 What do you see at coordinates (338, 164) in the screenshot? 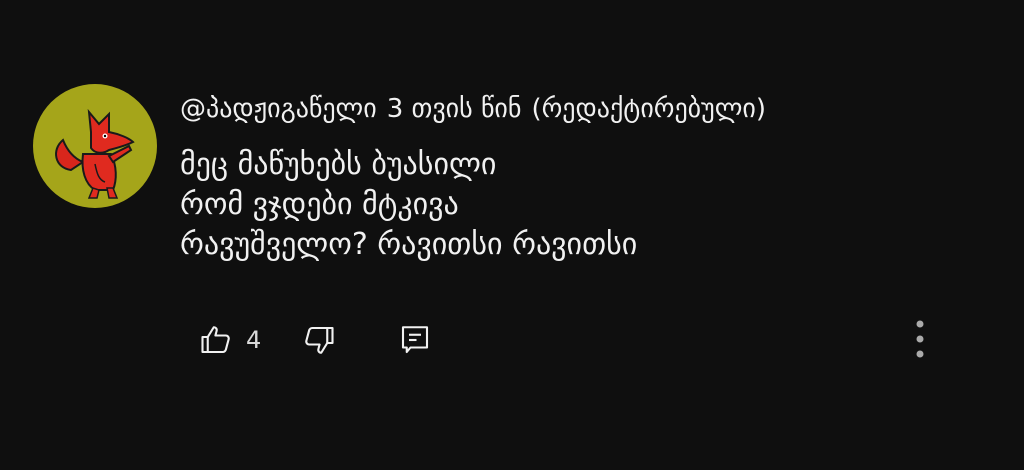
I see `comment-line: მეც მაწუხებს ბუასილი` at bounding box center [338, 164].